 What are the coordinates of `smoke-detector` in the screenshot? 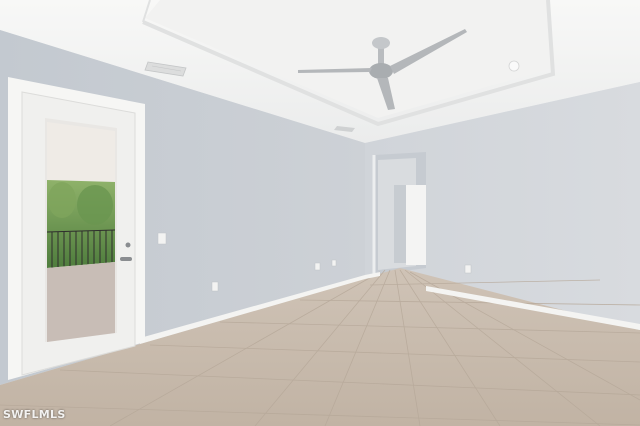 It's located at (514, 66).